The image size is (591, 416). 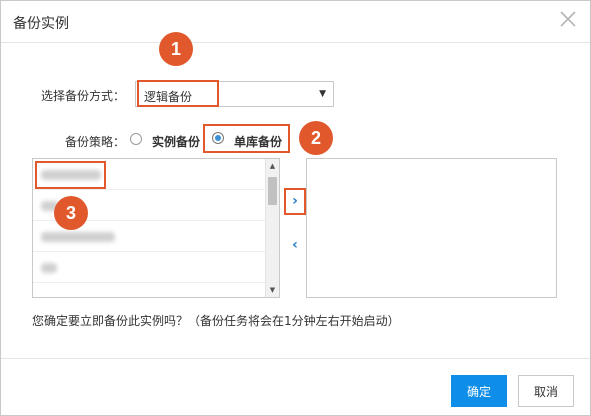 What do you see at coordinates (136, 139) in the screenshot?
I see `instance-backup-radio` at bounding box center [136, 139].